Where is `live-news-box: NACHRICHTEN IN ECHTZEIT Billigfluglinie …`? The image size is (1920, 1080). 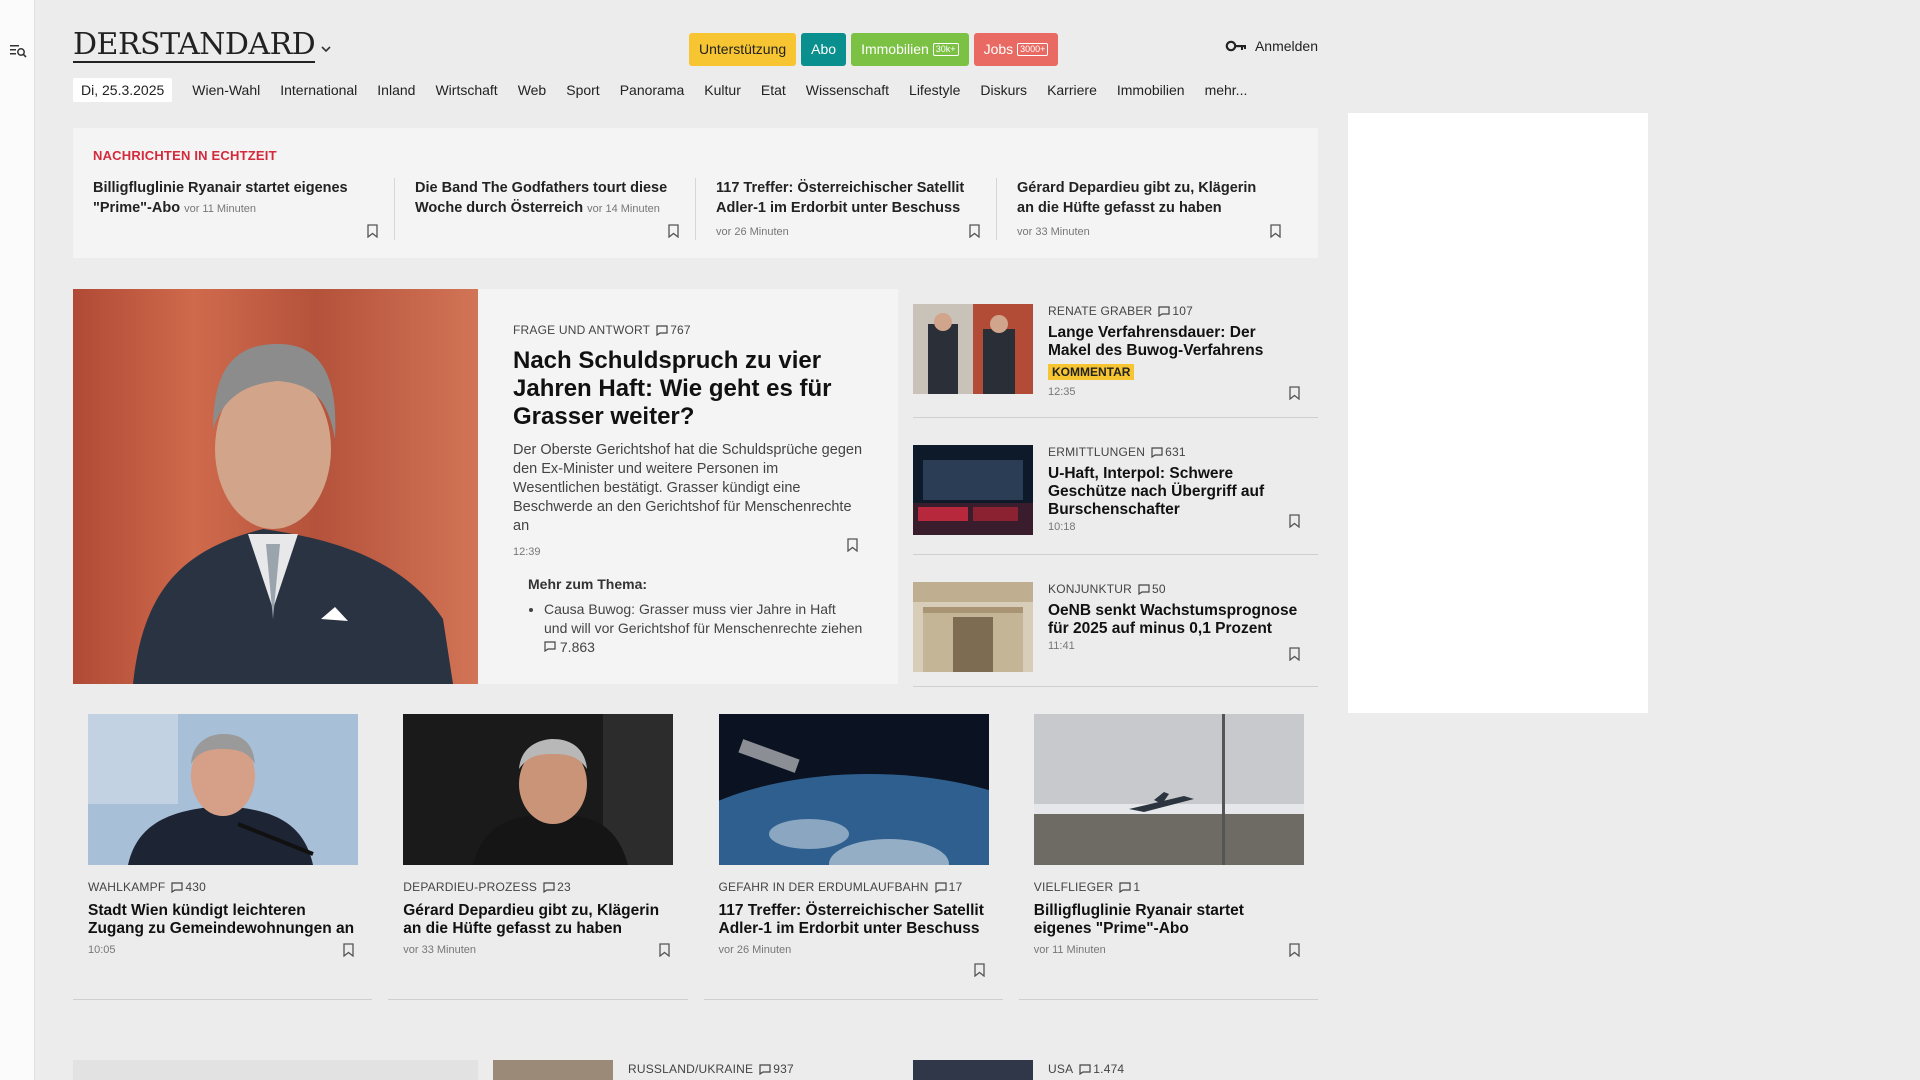
live-news-box: NACHRICHTEN IN ECHTZEIT Billigfluglinie … is located at coordinates (695, 193).